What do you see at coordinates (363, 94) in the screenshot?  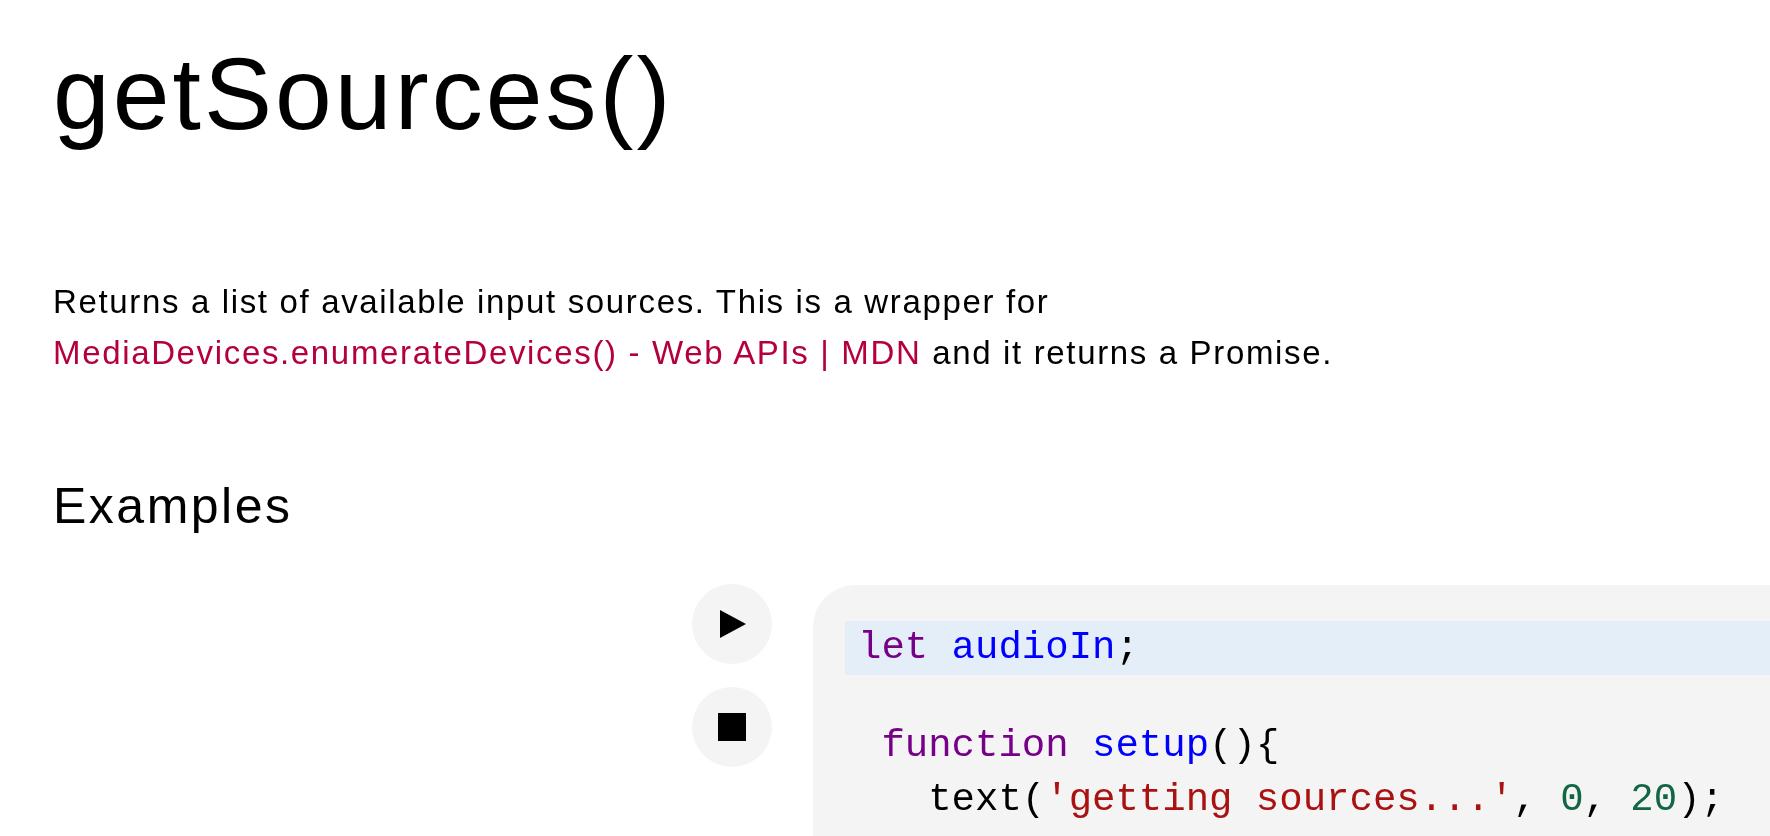 I see `page-title: getSources()` at bounding box center [363, 94].